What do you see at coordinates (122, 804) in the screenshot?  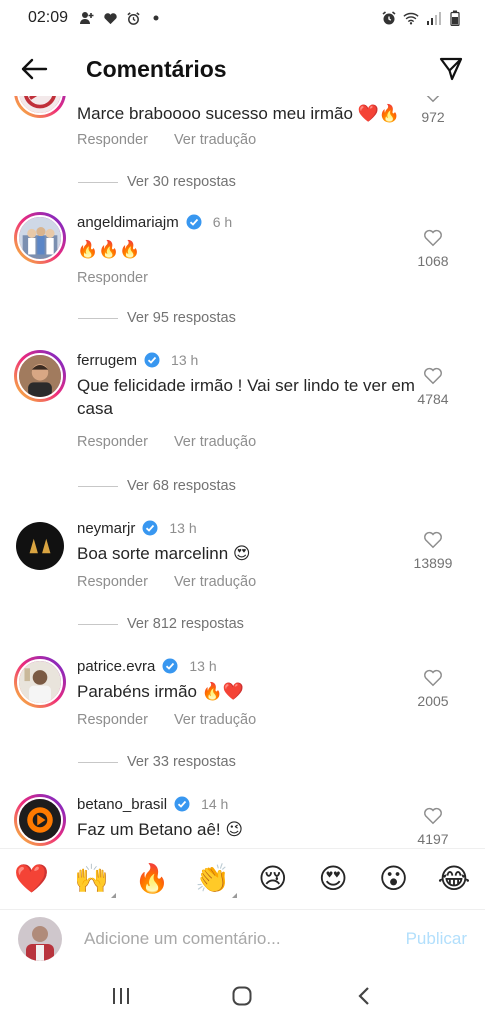 I see `comment-username: betano_brasil` at bounding box center [122, 804].